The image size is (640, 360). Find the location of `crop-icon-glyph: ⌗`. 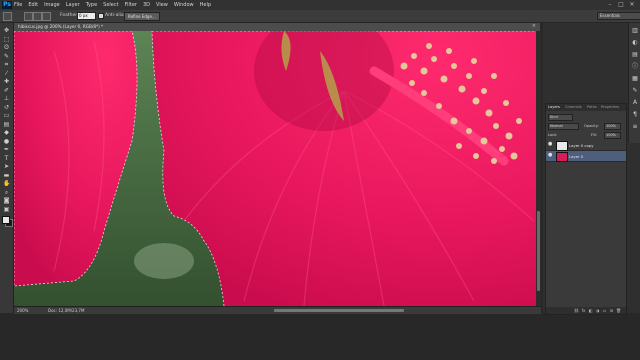

crop-icon-glyph: ⌗ is located at coordinates (6, 64).